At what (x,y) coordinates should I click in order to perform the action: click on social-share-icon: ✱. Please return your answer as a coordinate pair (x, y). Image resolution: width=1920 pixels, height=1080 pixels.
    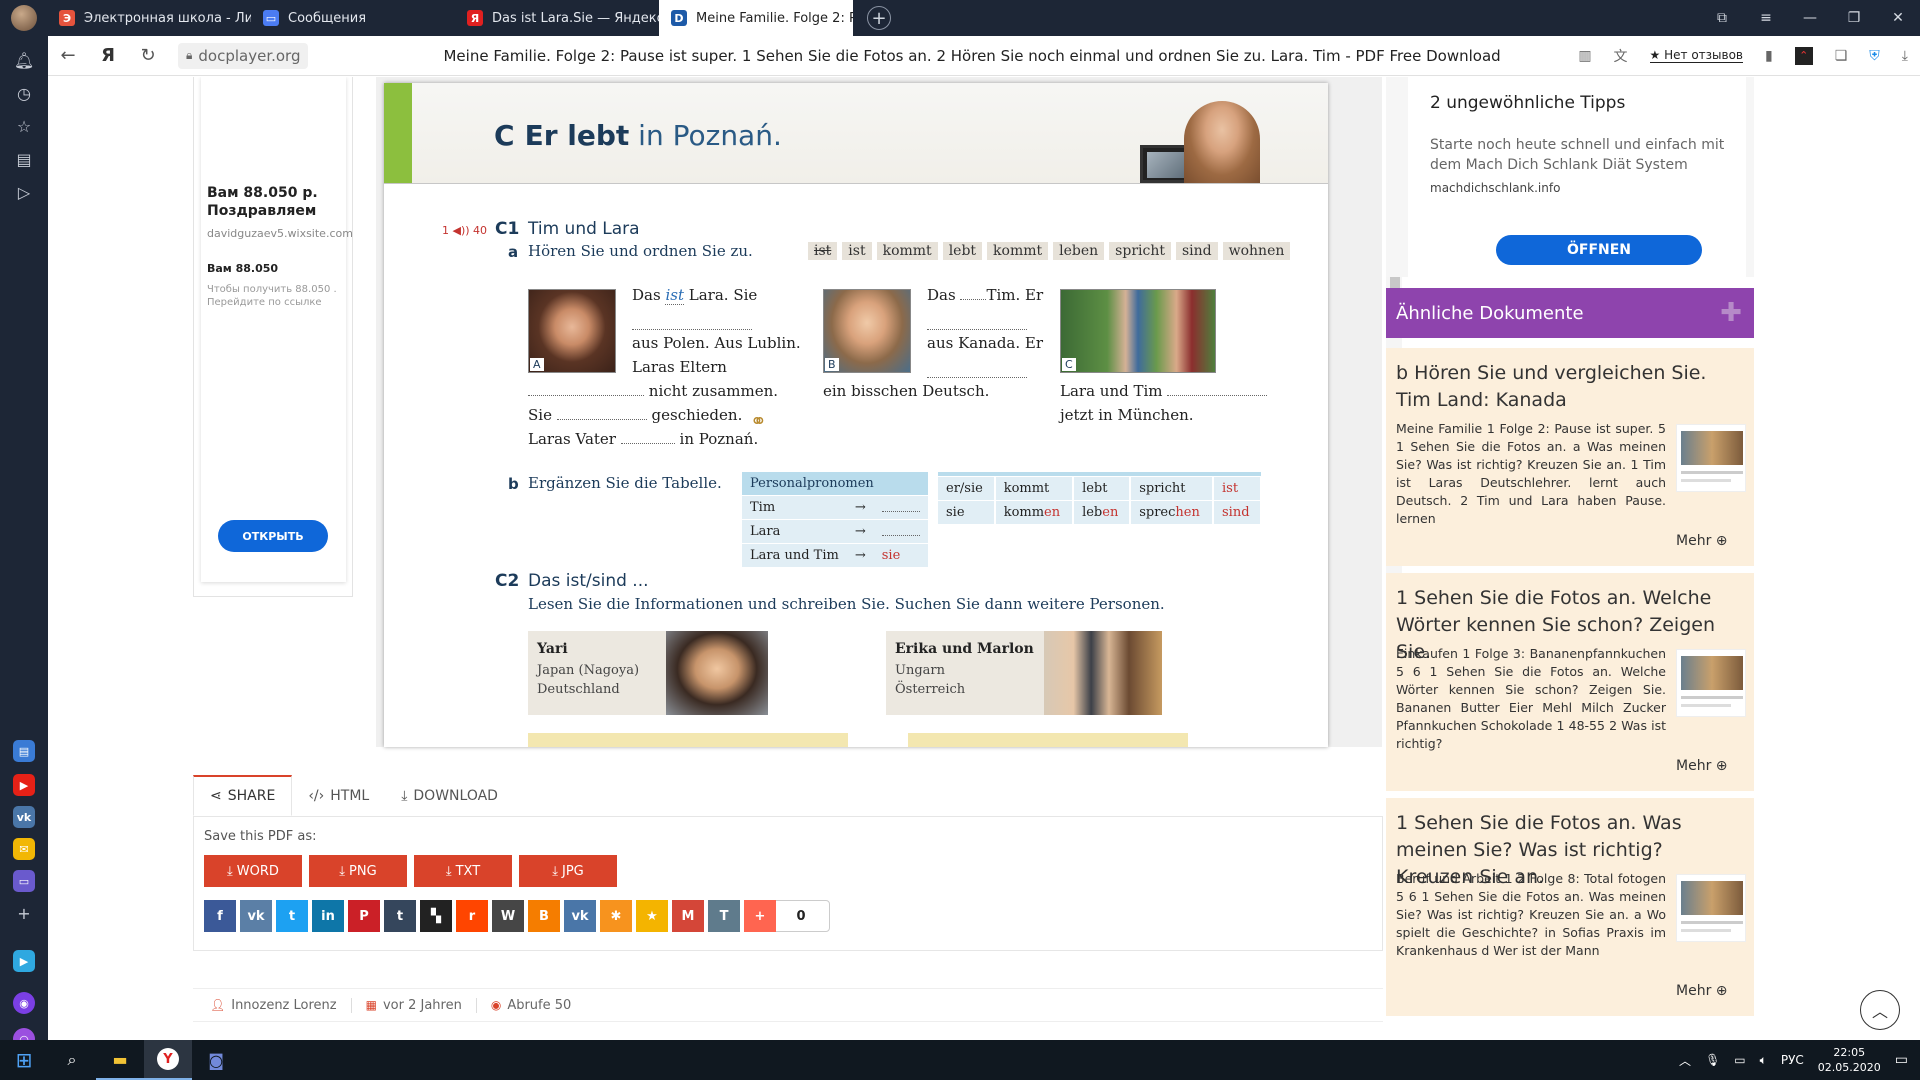
    Looking at the image, I should click on (616, 916).